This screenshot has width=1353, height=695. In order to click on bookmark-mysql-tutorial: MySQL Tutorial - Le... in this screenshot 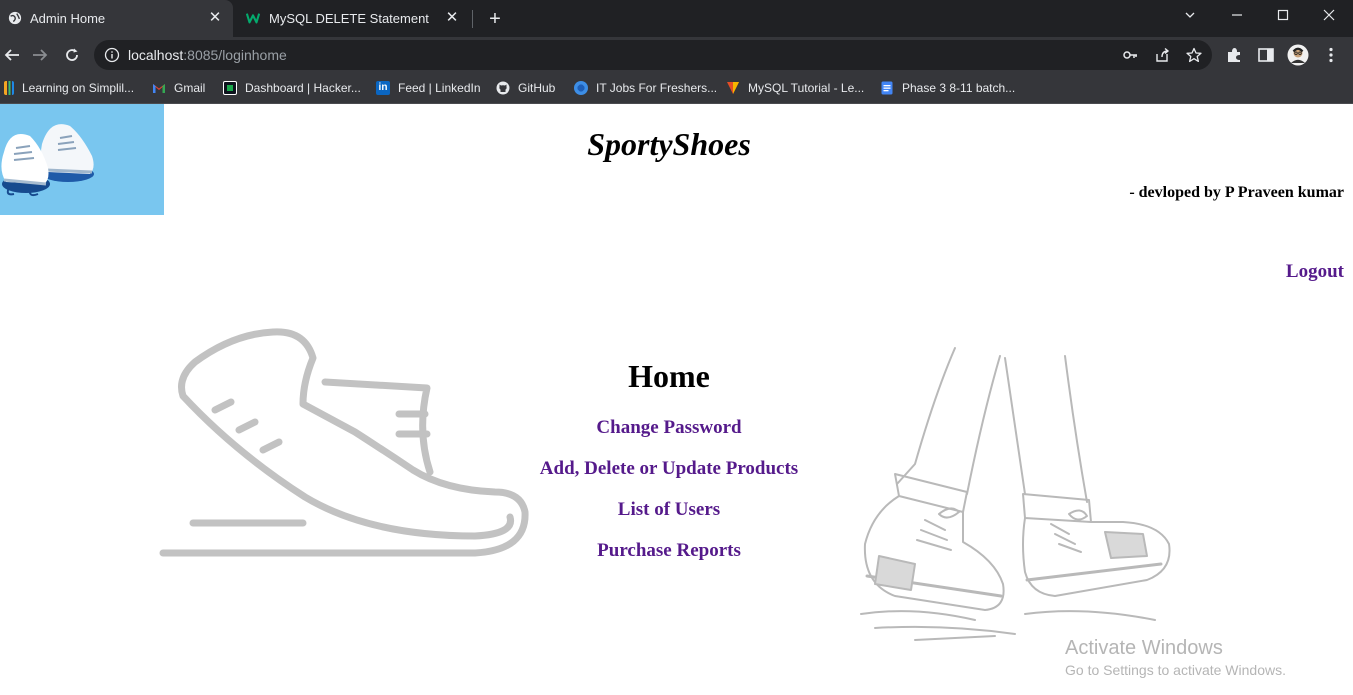, I will do `click(795, 88)`.